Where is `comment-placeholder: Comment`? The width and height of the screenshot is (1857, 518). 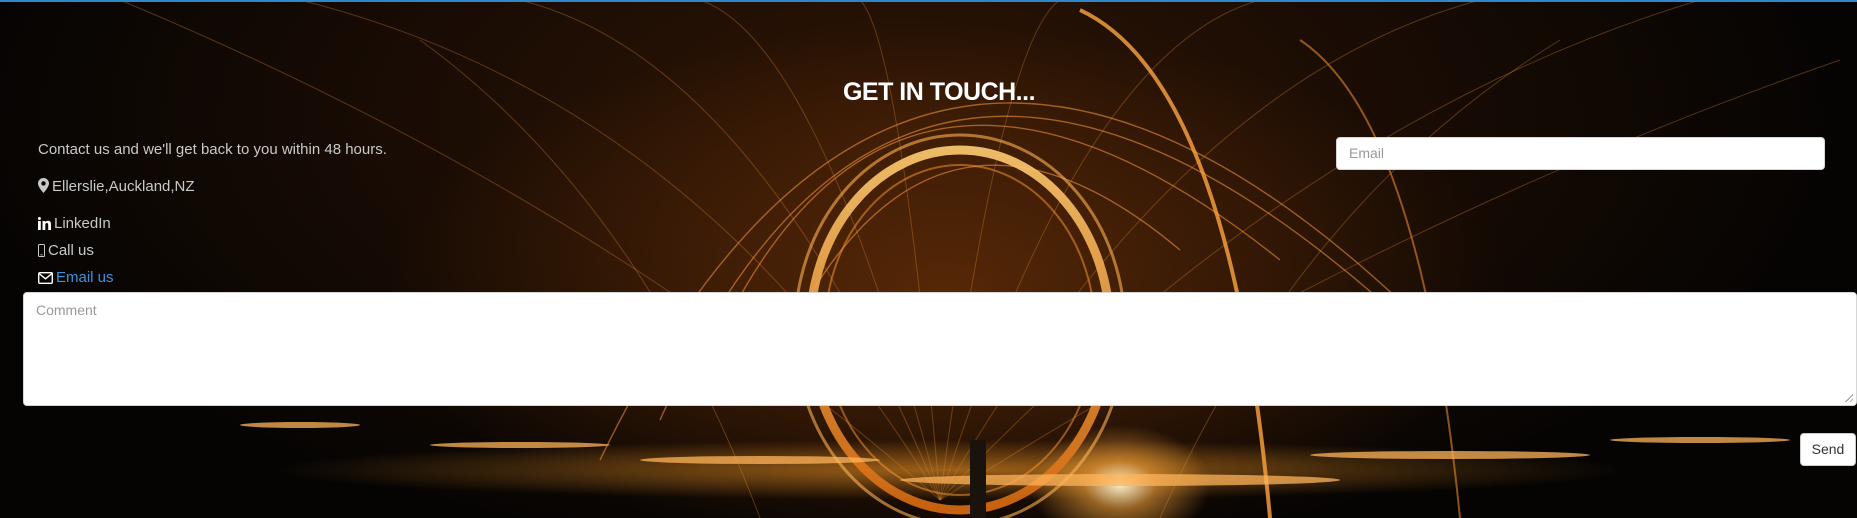
comment-placeholder: Comment is located at coordinates (66, 310).